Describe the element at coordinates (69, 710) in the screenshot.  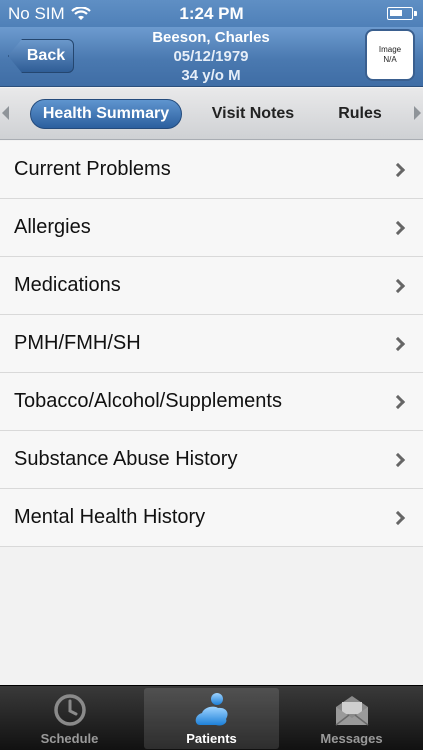
I see `clock-icon` at that location.